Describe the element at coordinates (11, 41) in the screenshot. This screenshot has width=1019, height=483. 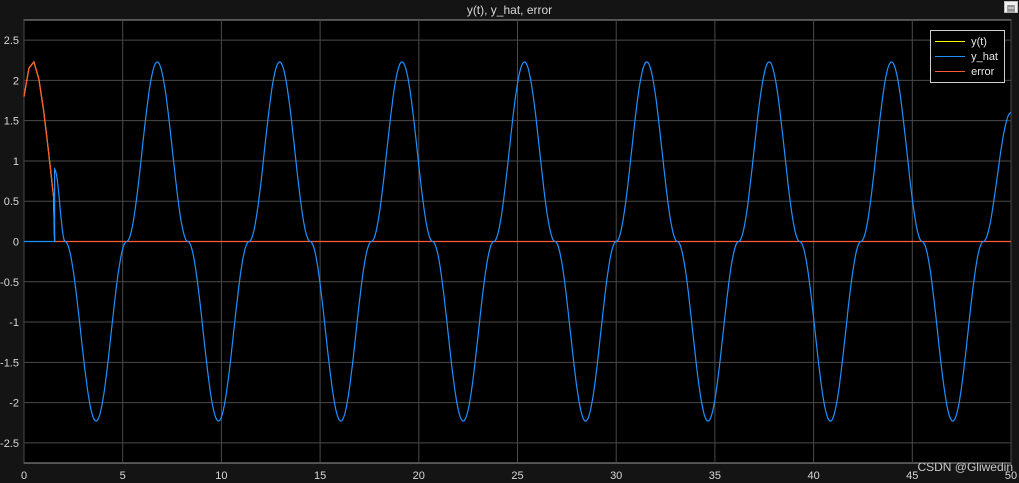
I see `y-tick-label: 2.5` at that location.